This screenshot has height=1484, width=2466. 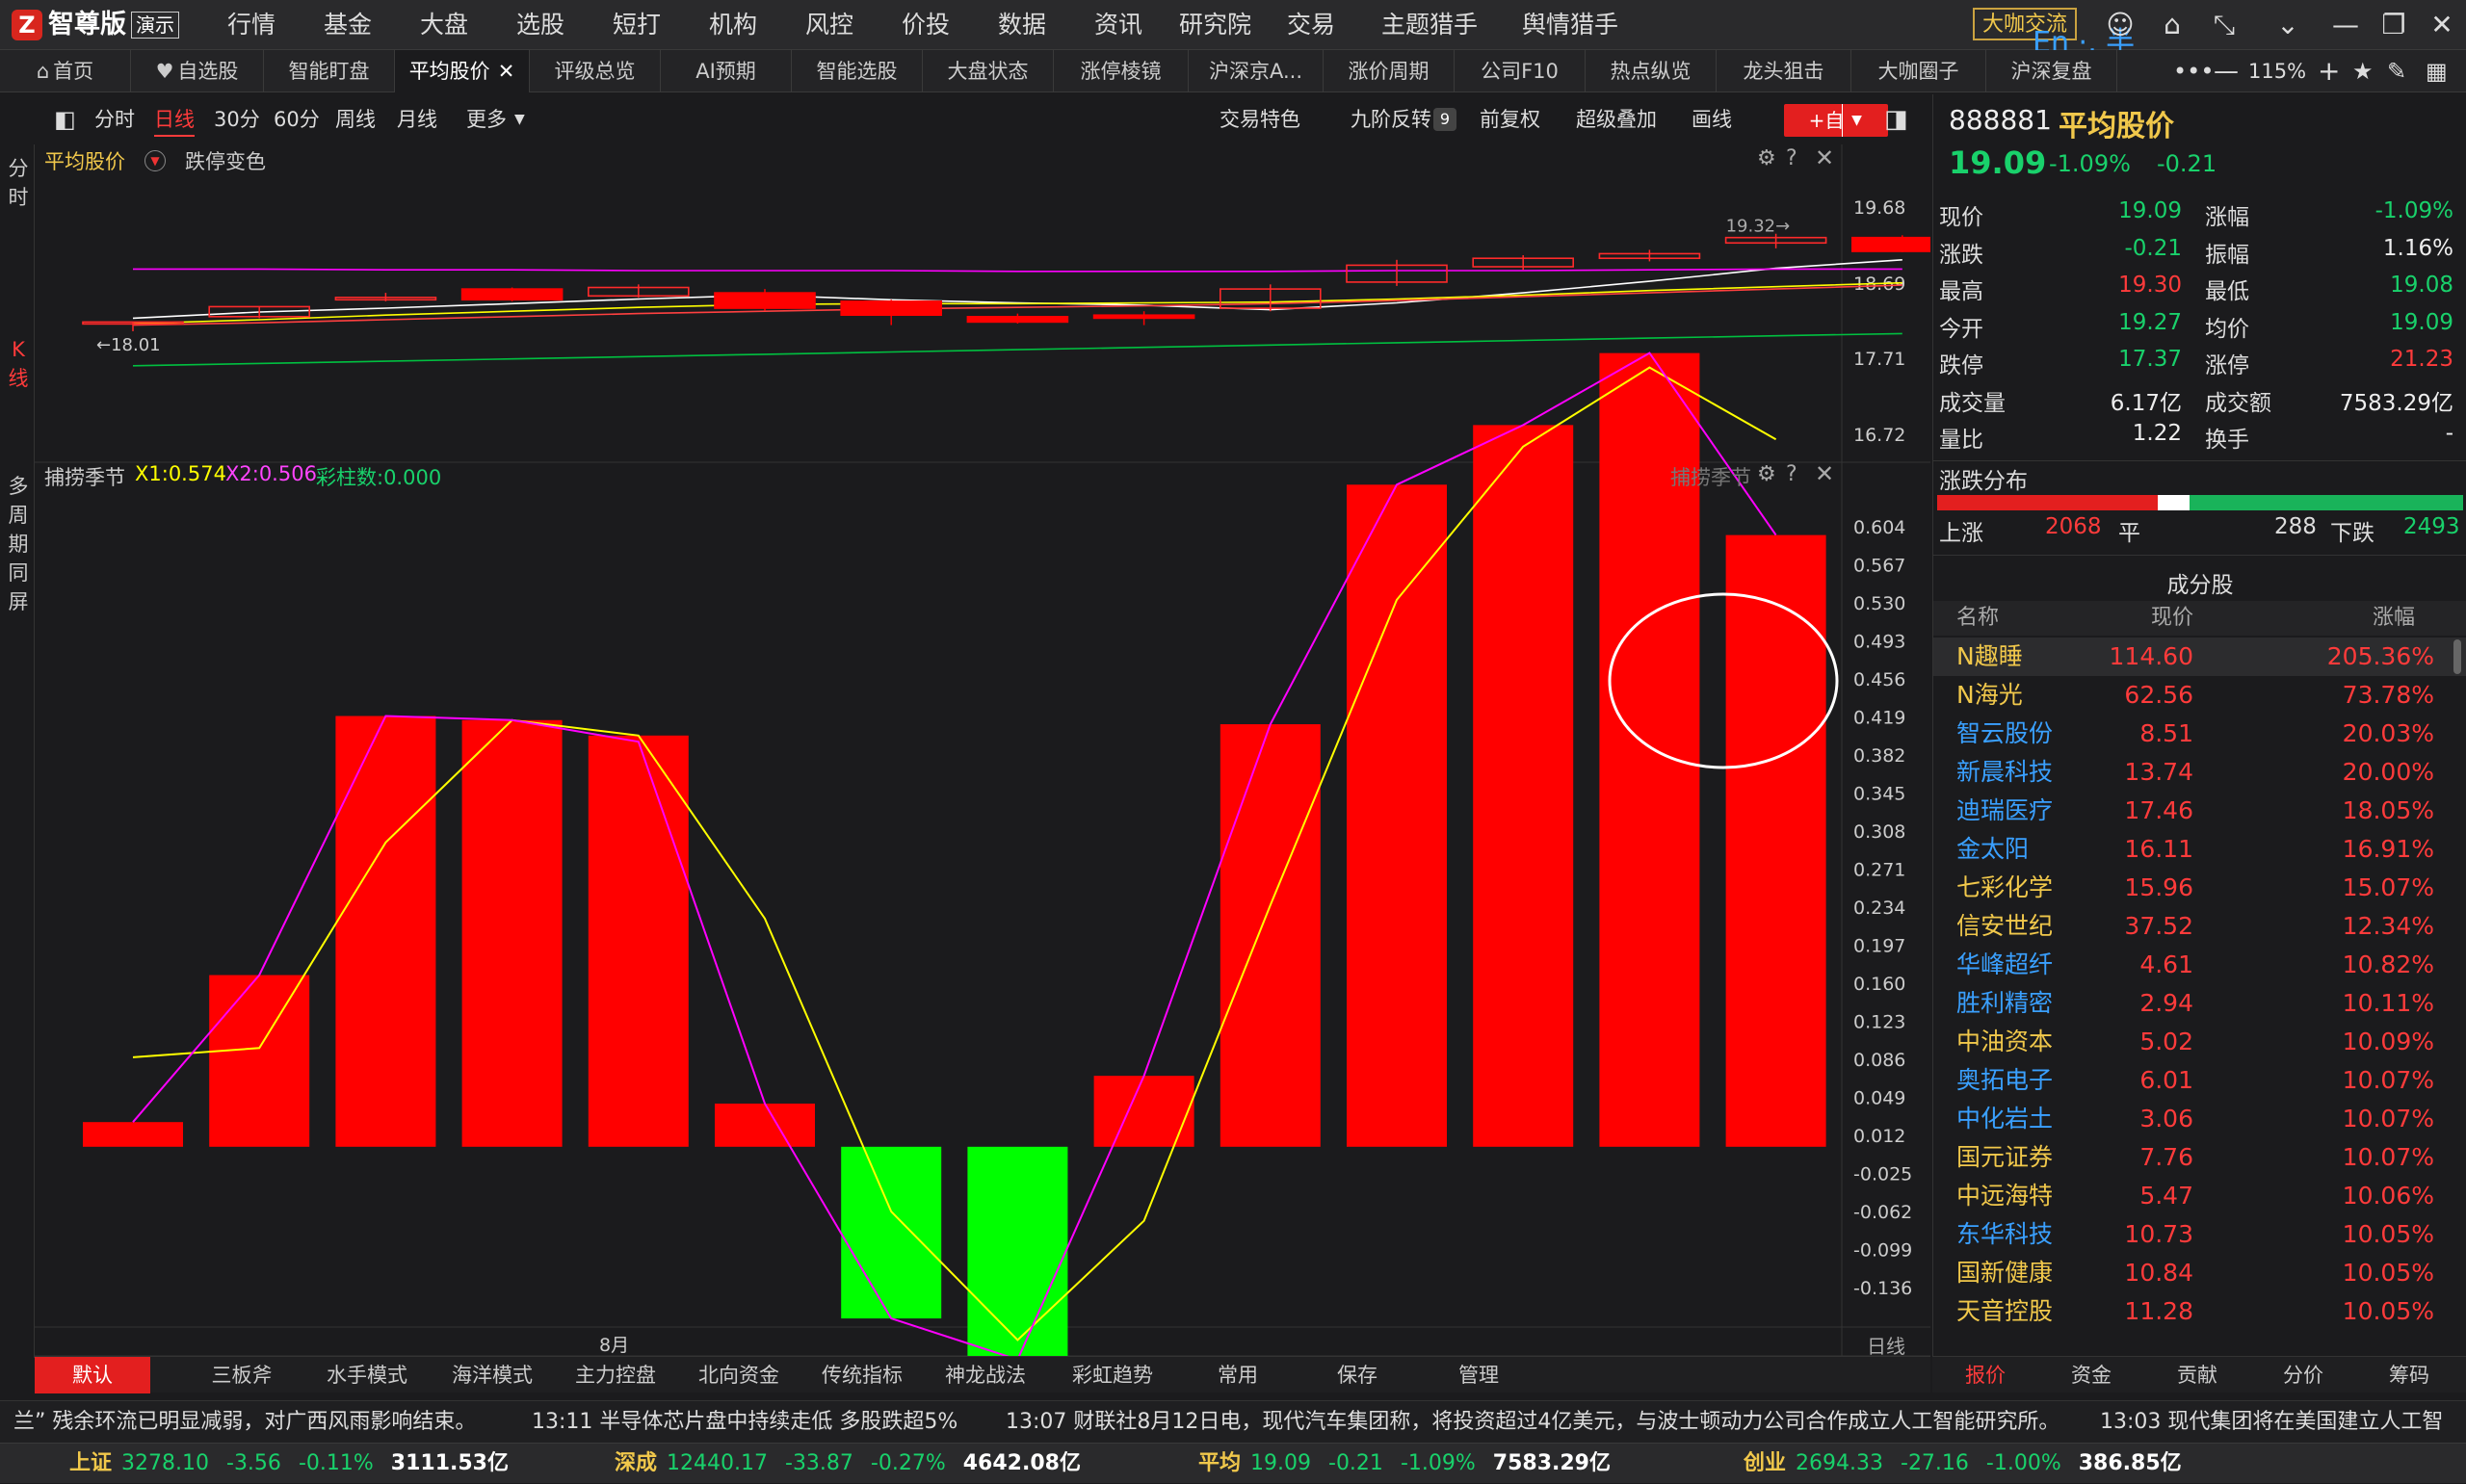 I want to click on menu-item: 行情, so click(x=251, y=25).